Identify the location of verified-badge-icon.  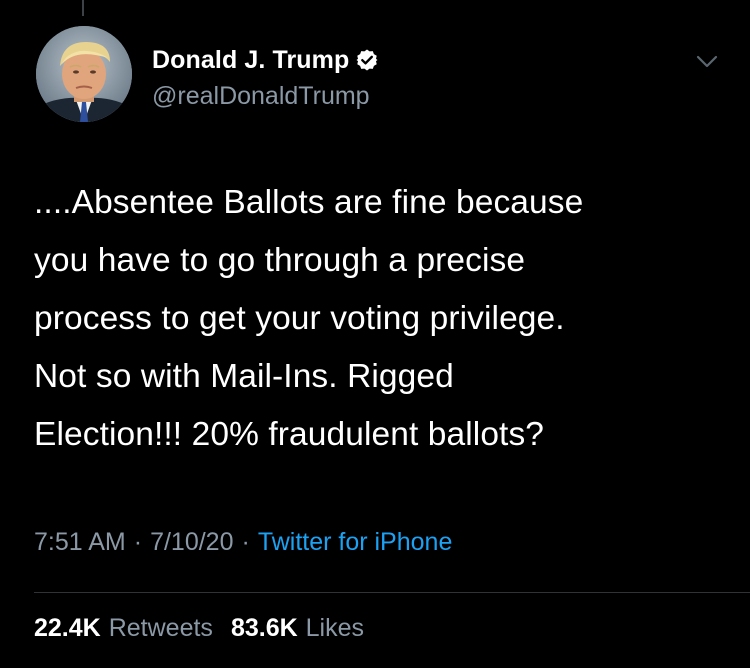
(367, 60).